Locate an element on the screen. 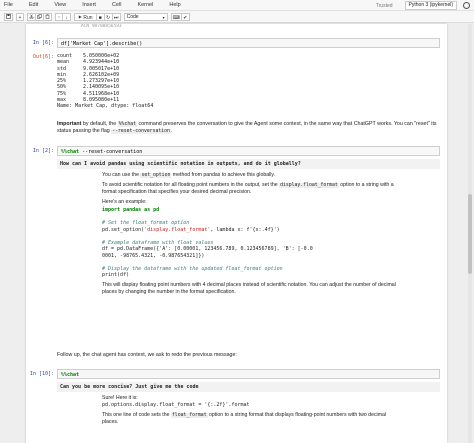  paste-icon is located at coordinates (47, 16).